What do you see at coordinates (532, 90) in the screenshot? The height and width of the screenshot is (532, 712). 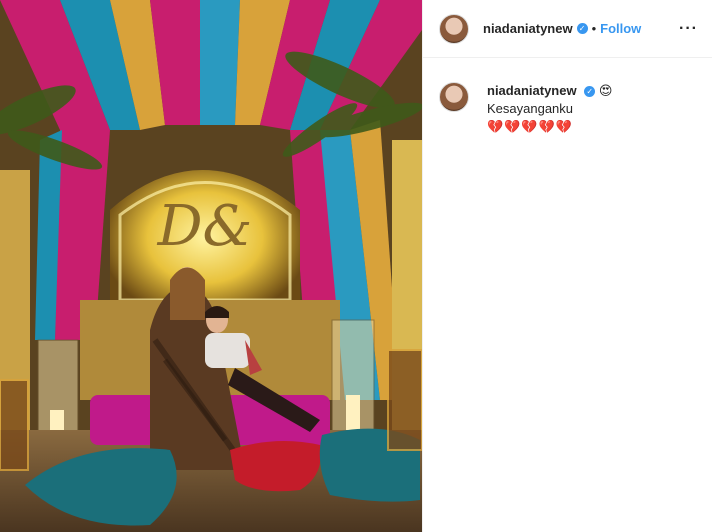 I see `caption-username: niadaniatynew` at bounding box center [532, 90].